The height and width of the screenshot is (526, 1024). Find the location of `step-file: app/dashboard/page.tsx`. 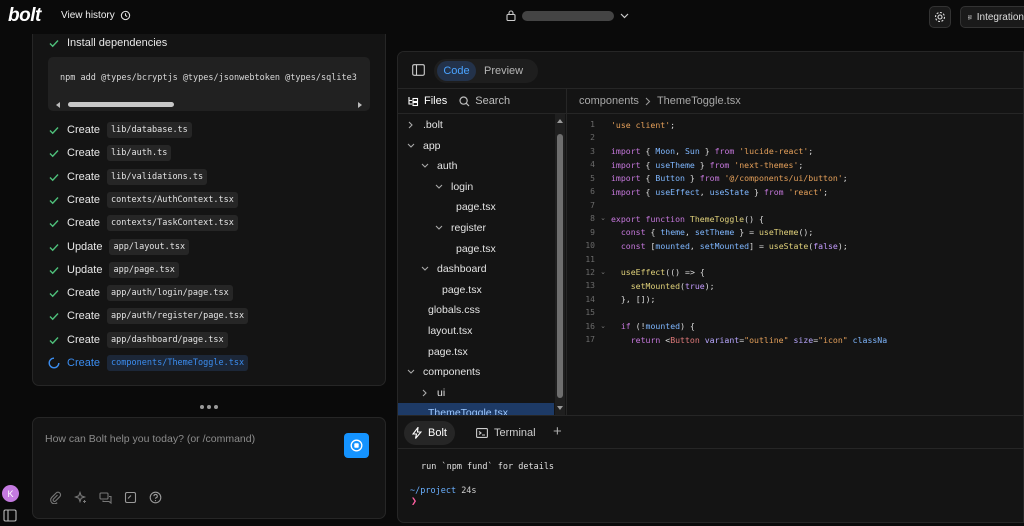

step-file: app/dashboard/page.tsx is located at coordinates (167, 339).